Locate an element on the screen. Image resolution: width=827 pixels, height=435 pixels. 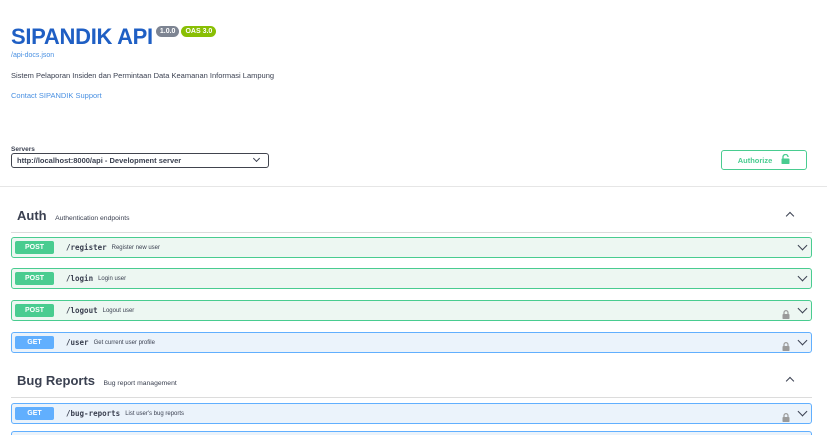
header-divider is located at coordinates (413, 186).